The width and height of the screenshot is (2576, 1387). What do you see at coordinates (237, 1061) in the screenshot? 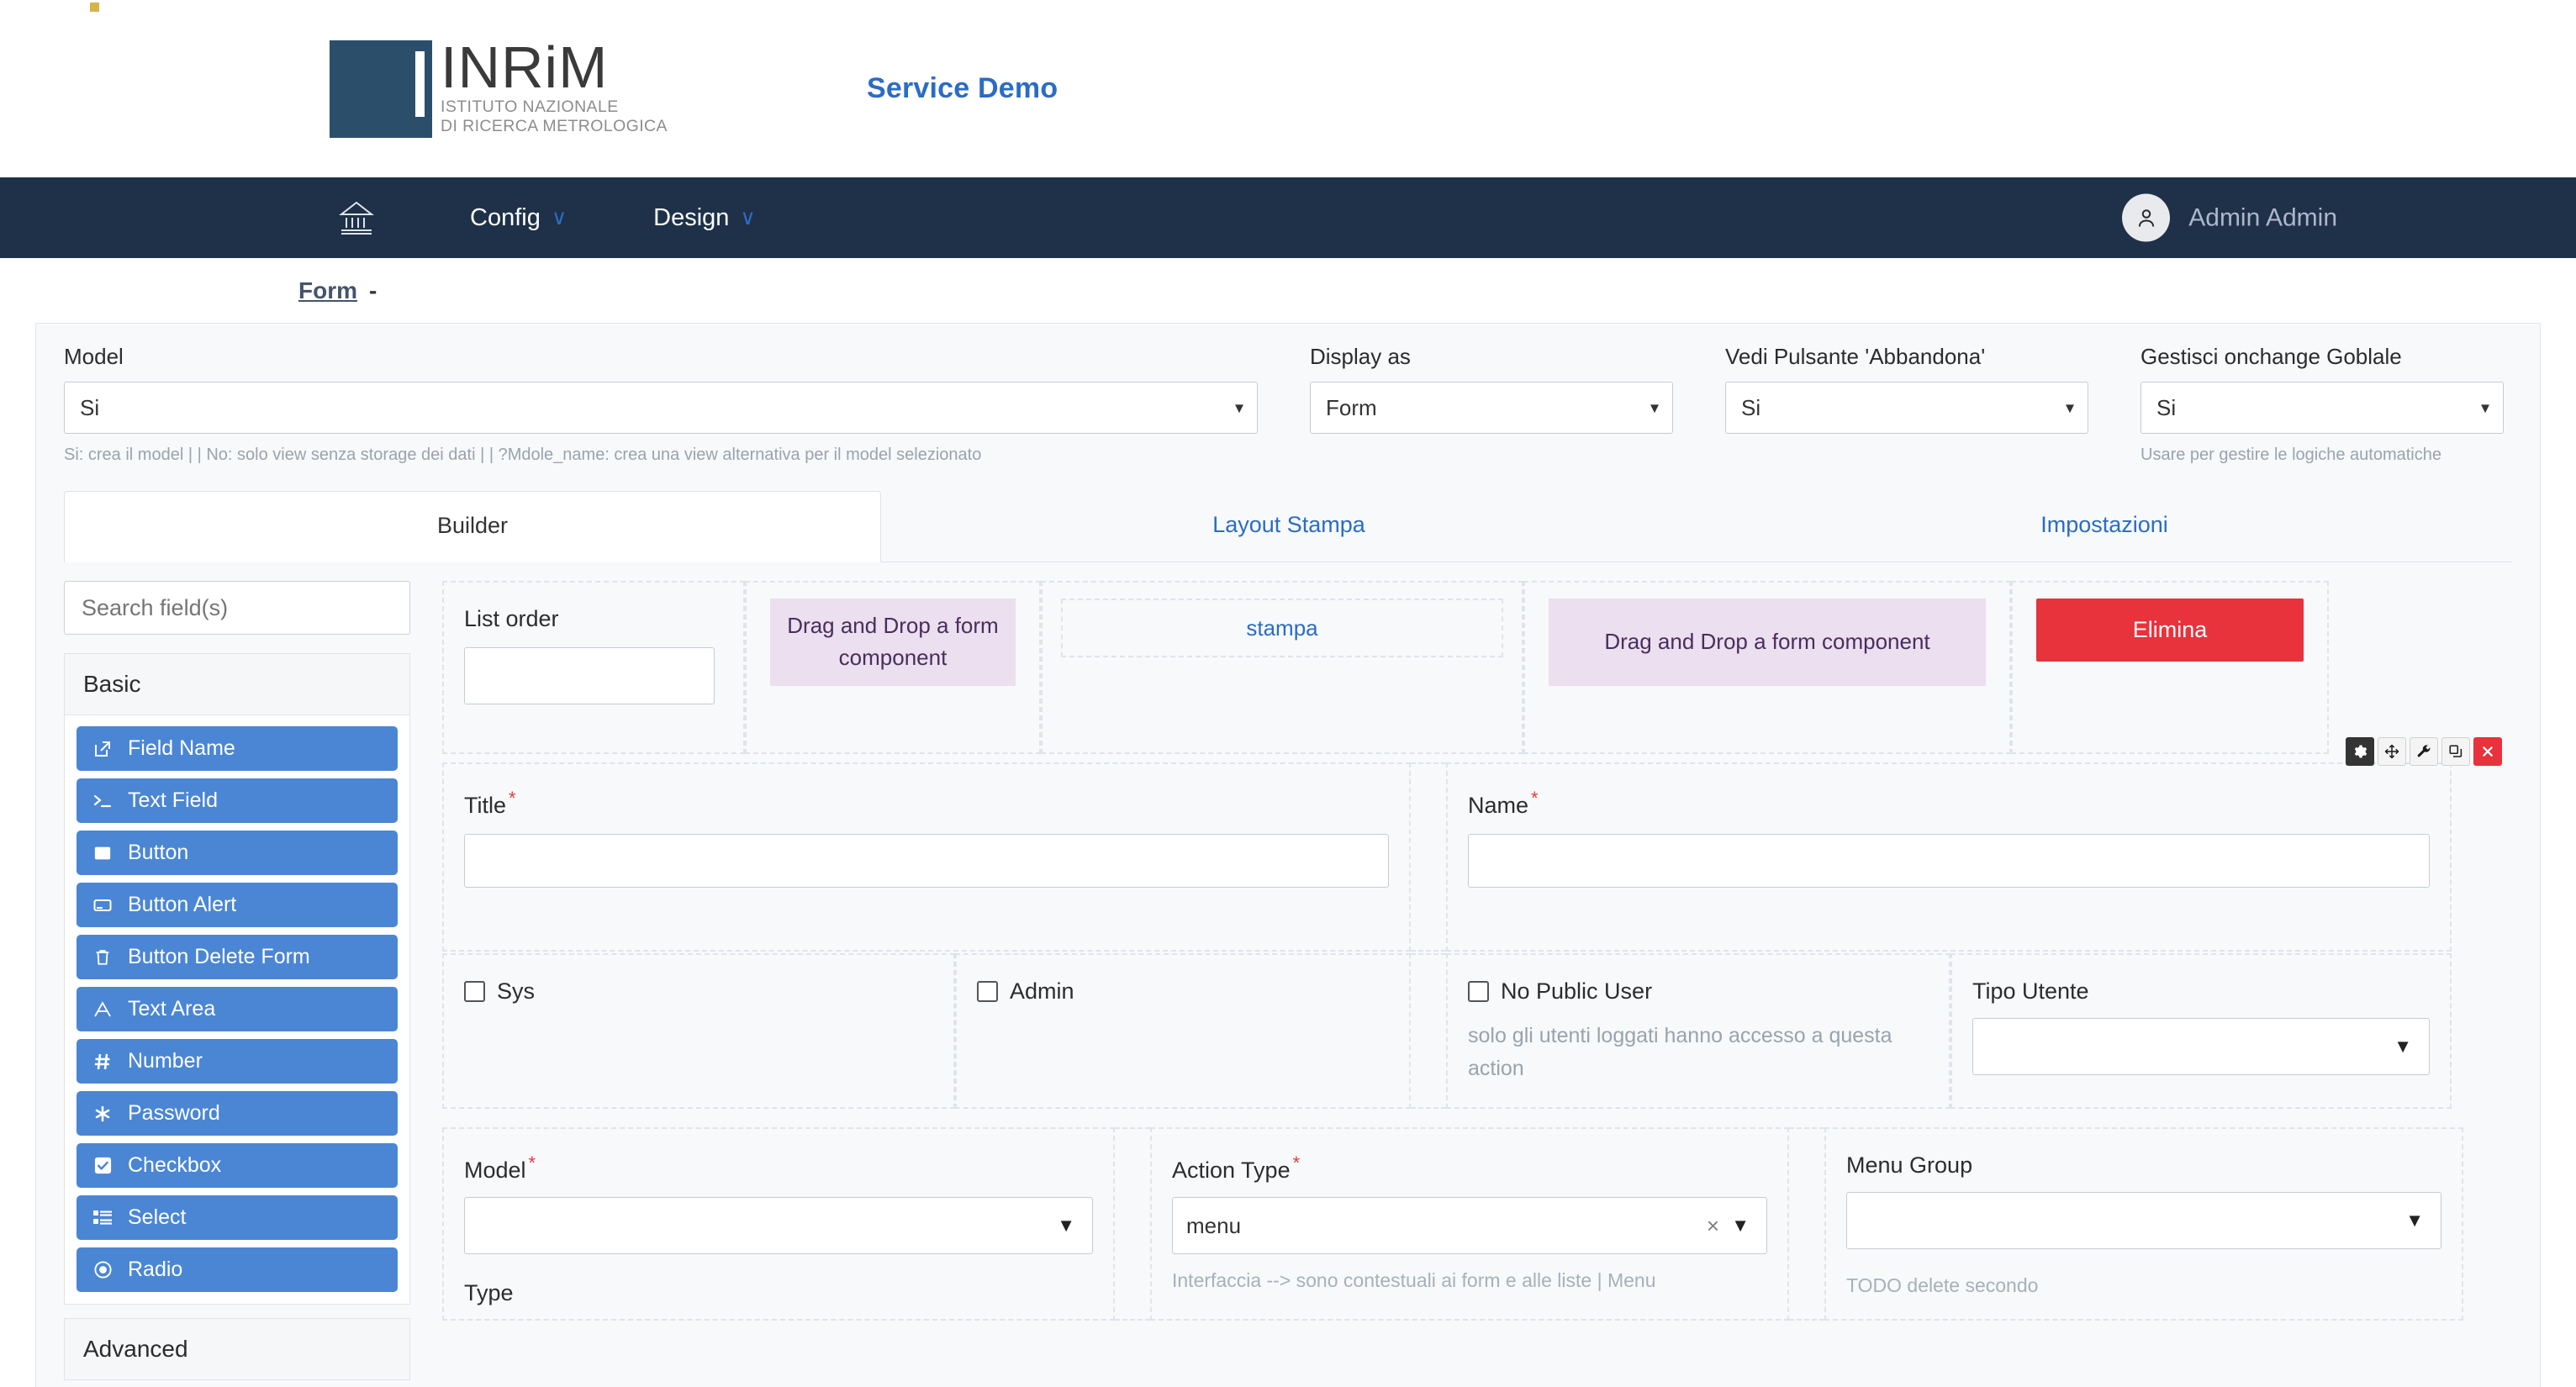
I see `component-number: Number` at bounding box center [237, 1061].